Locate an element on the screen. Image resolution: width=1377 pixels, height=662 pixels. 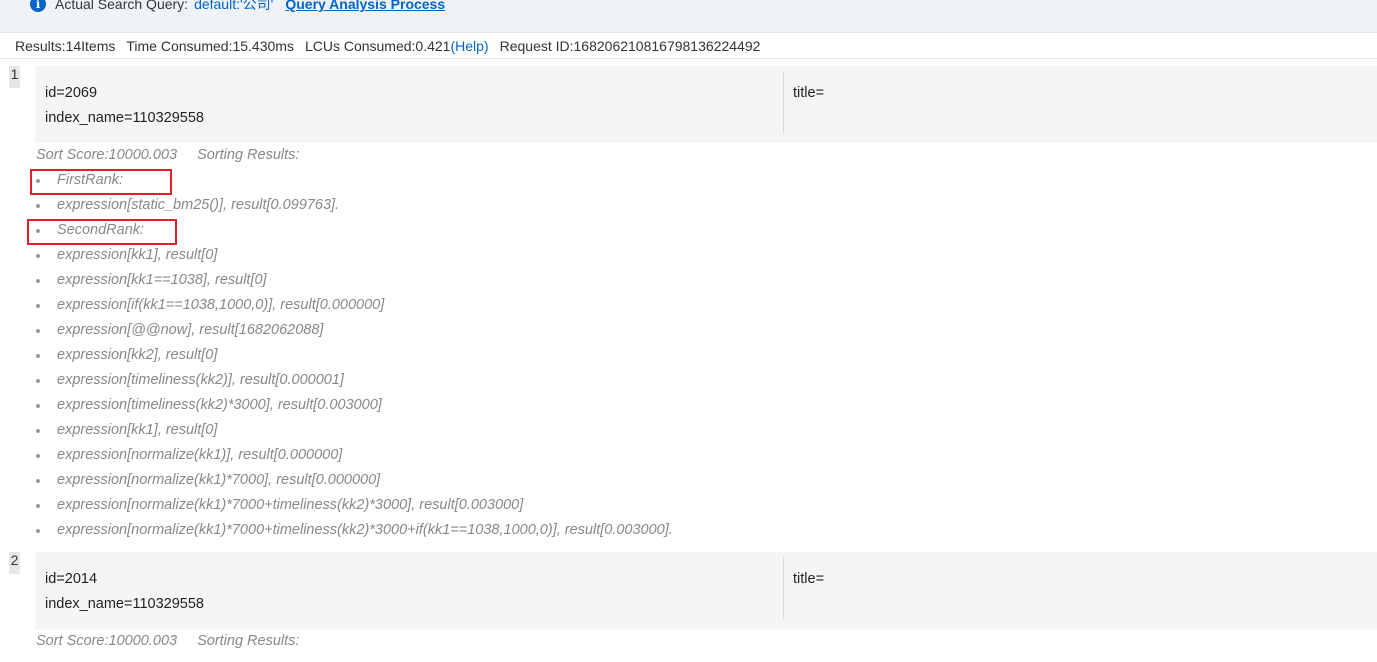
query-value: default:'公司' is located at coordinates (234, 6).